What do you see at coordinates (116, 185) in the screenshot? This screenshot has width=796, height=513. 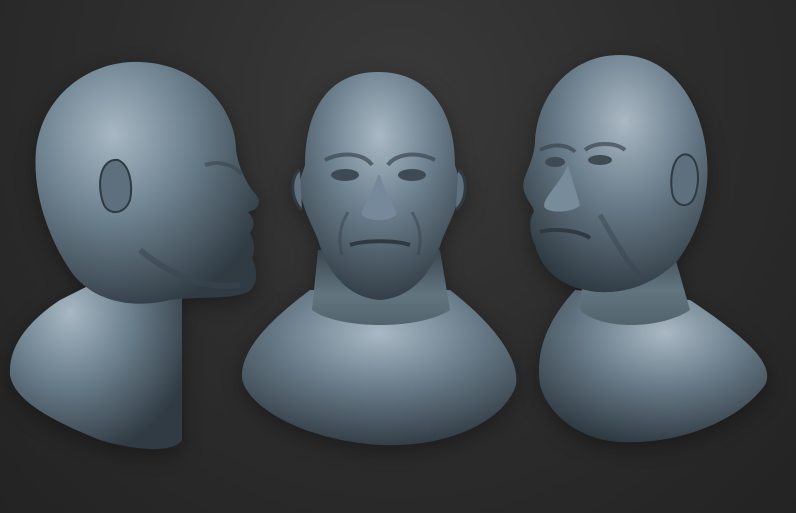 I see `left-ear` at bounding box center [116, 185].